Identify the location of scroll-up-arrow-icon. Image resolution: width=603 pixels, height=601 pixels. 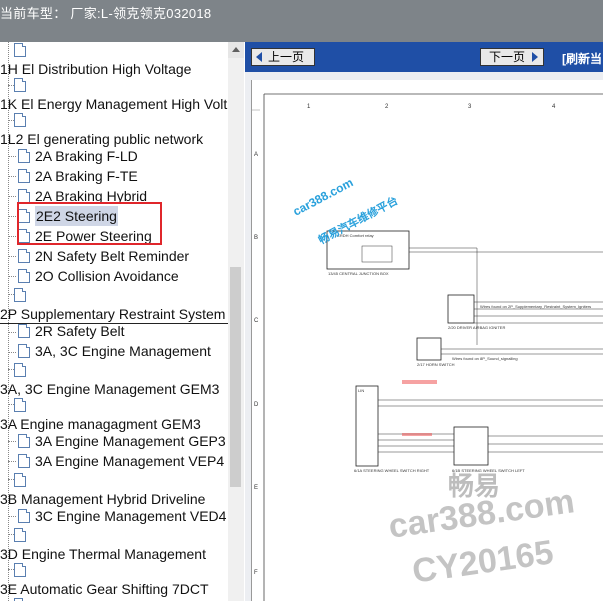
(236, 50).